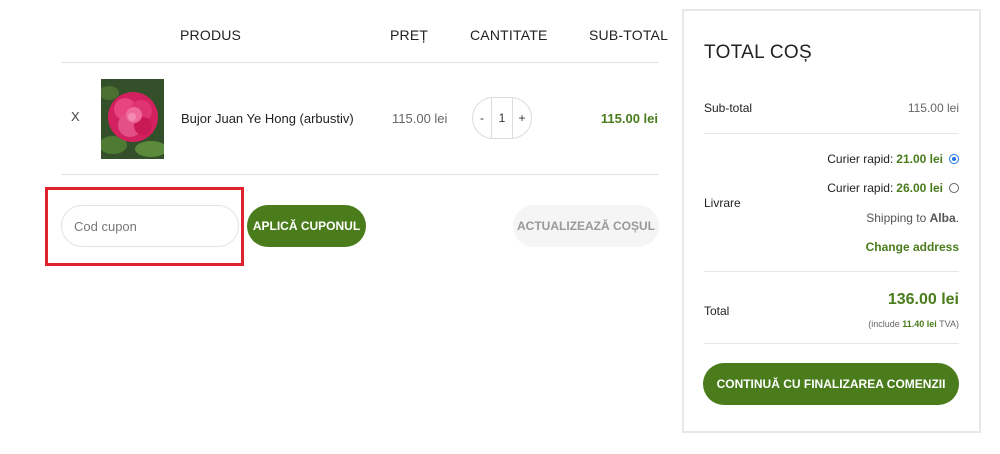 Image resolution: width=1000 pixels, height=454 pixels. Describe the element at coordinates (522, 118) in the screenshot. I see `quantity-increase-button: +` at that location.